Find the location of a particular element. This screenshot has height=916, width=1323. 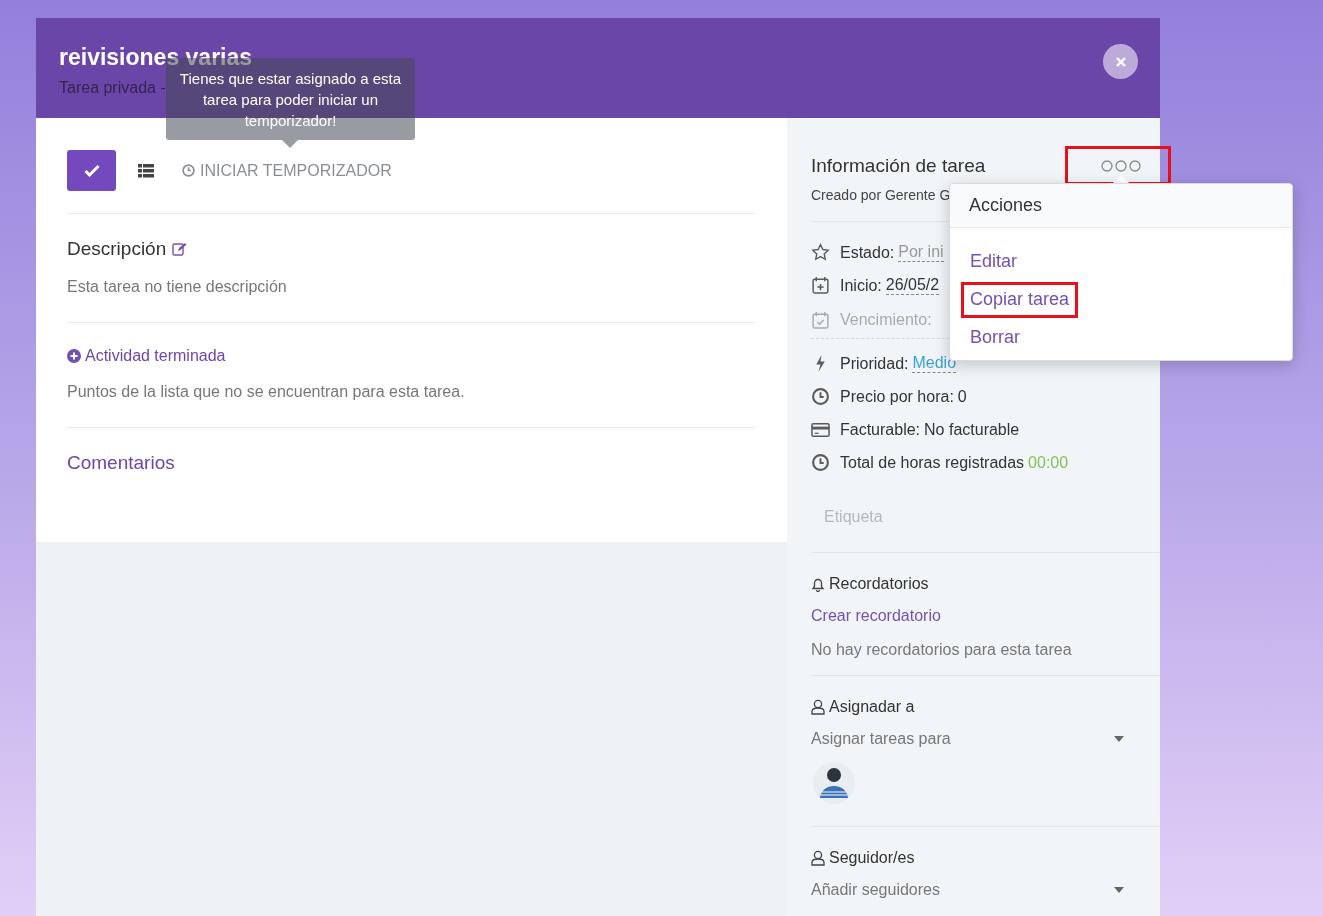

field-label: Total de horas registradas is located at coordinates (932, 462).